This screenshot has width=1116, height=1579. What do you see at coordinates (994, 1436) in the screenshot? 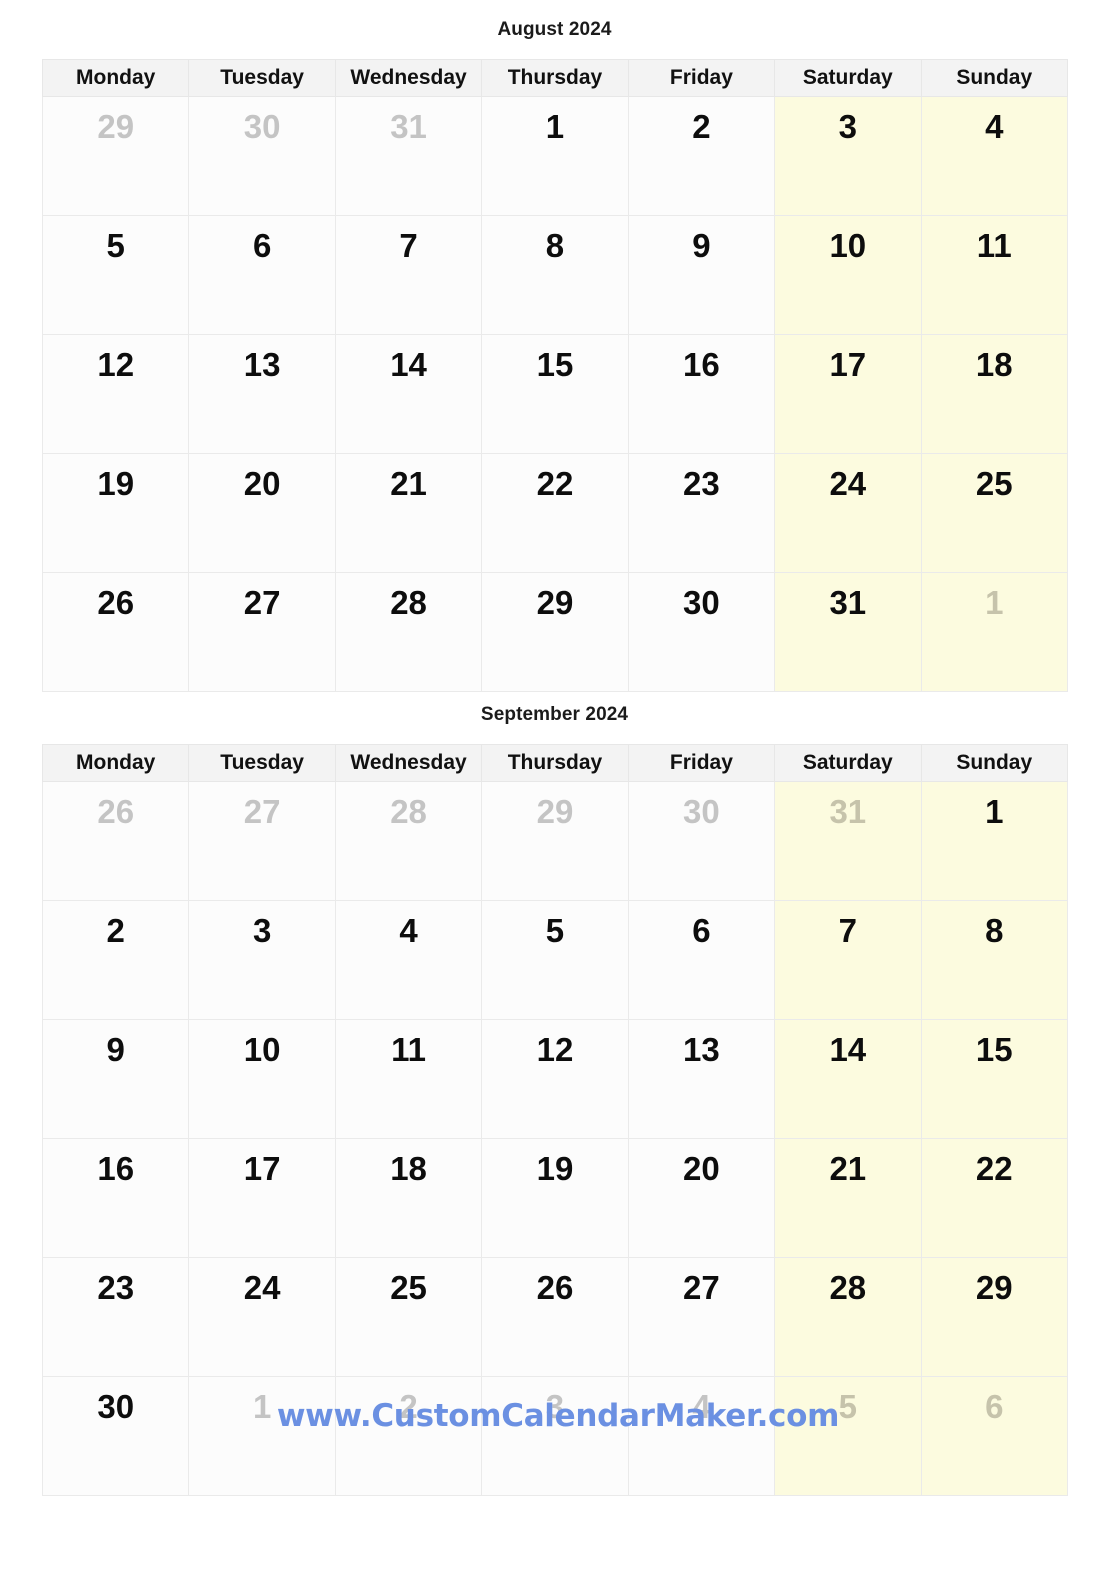
I see `calendar-day-cell-adjacent-month: 6` at bounding box center [994, 1436].